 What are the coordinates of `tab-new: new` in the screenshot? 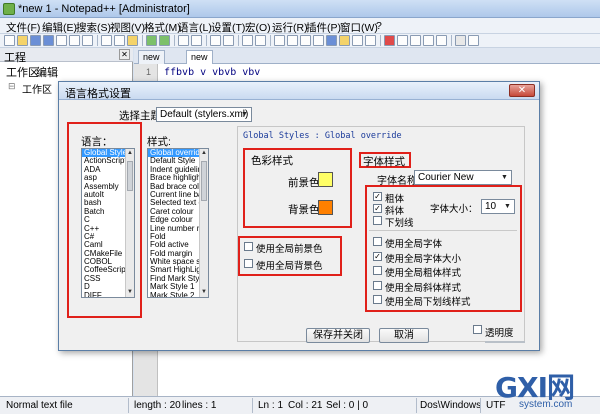 It's located at (151, 57).